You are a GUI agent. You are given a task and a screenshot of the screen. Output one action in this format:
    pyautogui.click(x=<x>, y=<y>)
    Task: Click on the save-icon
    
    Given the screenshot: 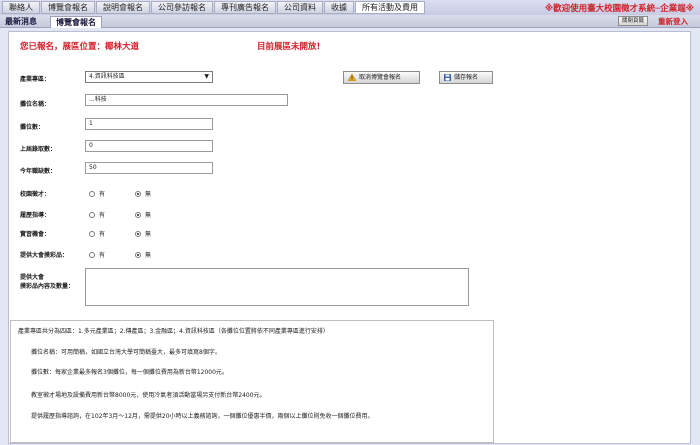 What is the action you would take?
    pyautogui.click(x=447, y=77)
    